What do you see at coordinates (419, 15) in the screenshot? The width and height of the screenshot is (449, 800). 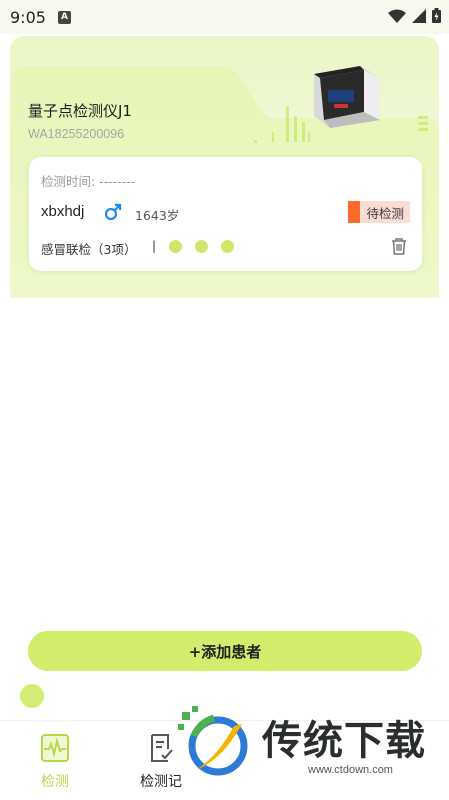 I see `signal-icon` at bounding box center [419, 15].